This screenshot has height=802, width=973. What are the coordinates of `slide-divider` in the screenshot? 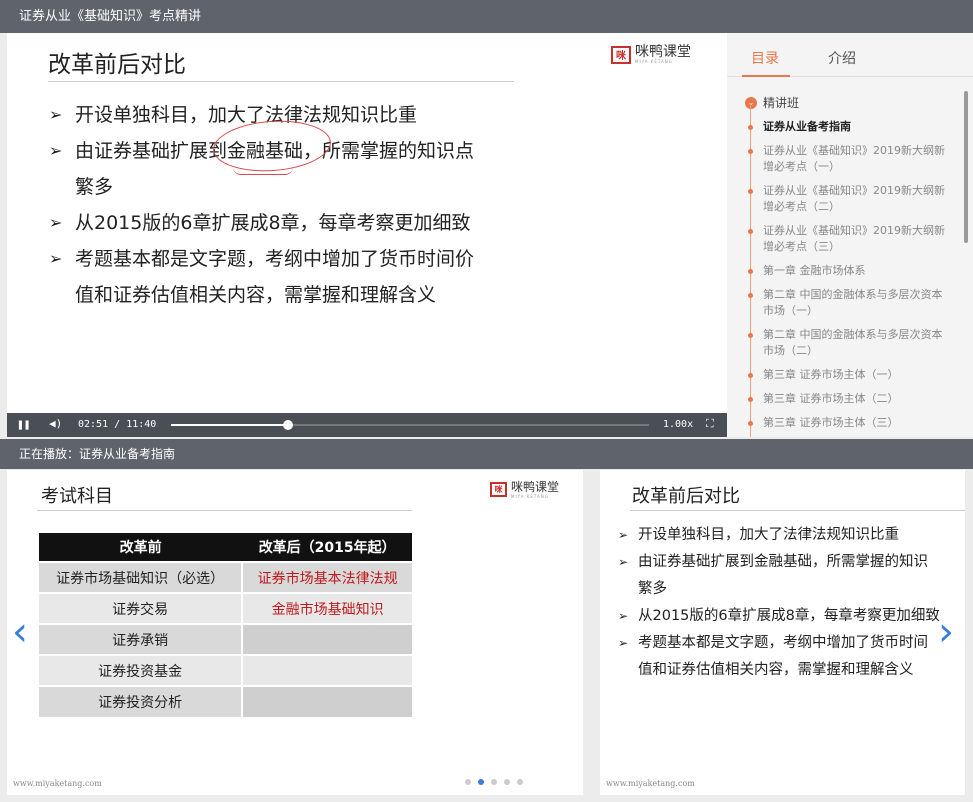 It's located at (281, 81).